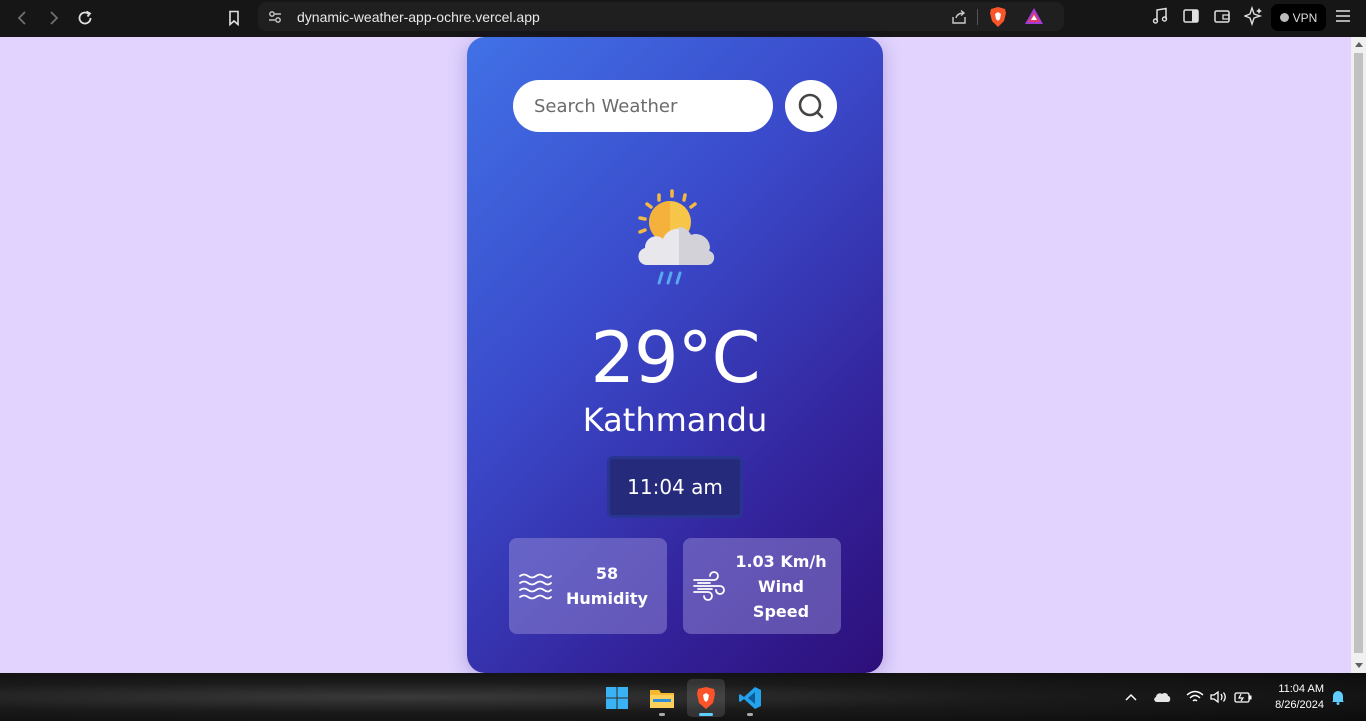 The image size is (1366, 721). Describe the element at coordinates (1290, 697) in the screenshot. I see `system-clock: 11:04 AM 8/26/2024` at that location.